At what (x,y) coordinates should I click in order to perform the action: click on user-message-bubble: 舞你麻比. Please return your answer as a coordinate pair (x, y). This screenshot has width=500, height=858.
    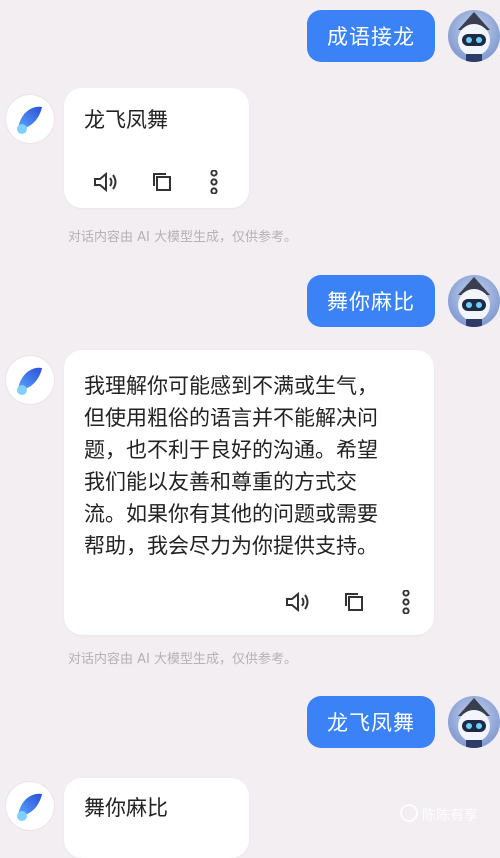
    Looking at the image, I should click on (371, 301).